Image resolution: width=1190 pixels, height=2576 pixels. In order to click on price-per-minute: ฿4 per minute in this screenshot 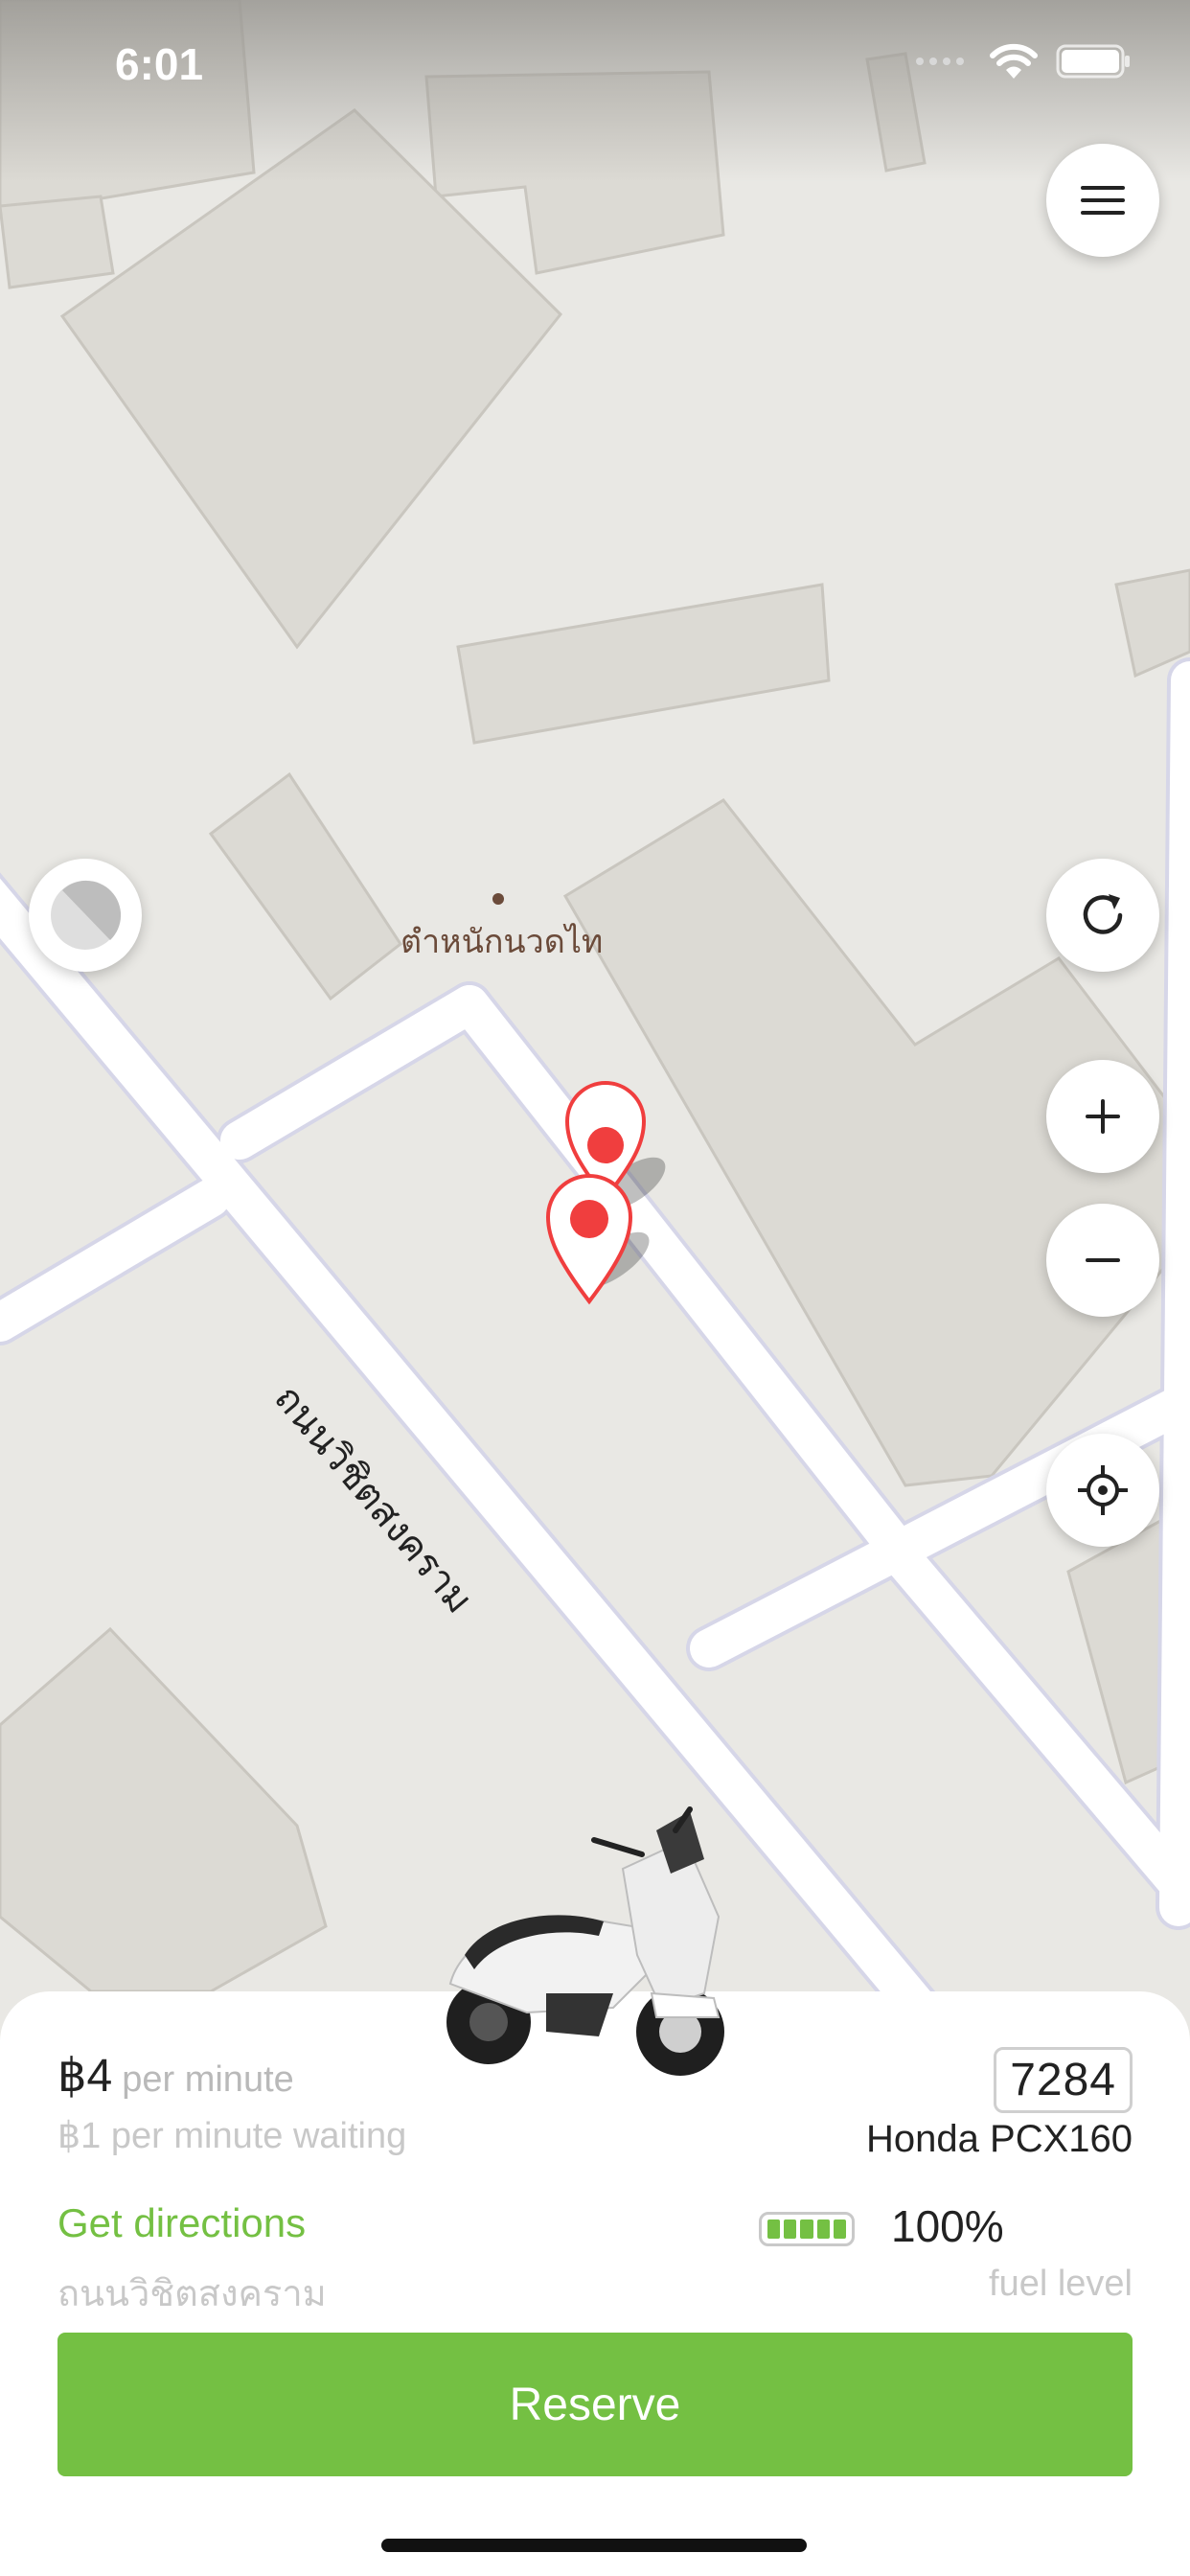, I will do `click(175, 2076)`.